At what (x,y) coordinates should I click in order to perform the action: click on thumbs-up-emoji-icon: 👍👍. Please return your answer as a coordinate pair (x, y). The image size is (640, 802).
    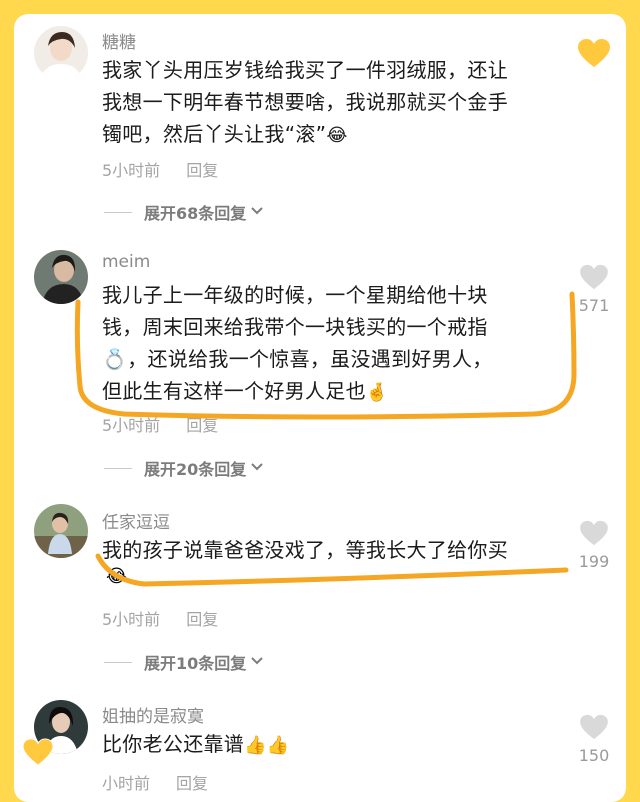
    Looking at the image, I should click on (267, 745).